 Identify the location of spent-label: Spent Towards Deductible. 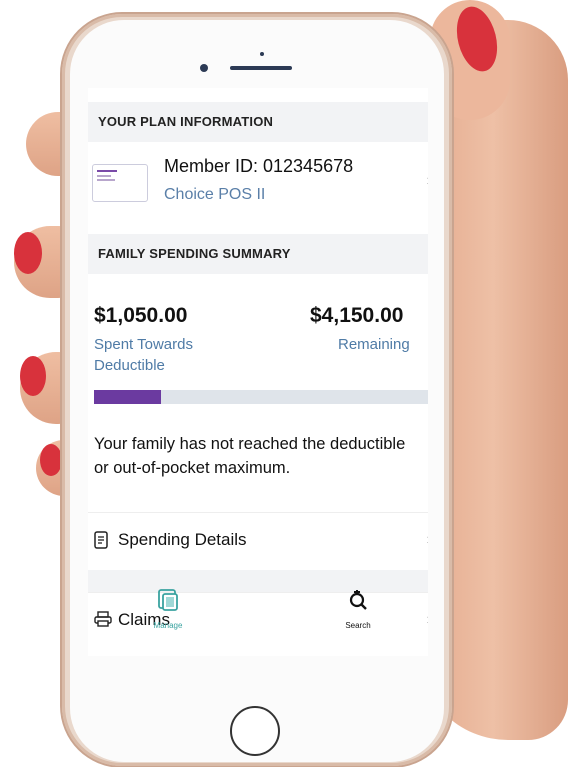
(143, 355).